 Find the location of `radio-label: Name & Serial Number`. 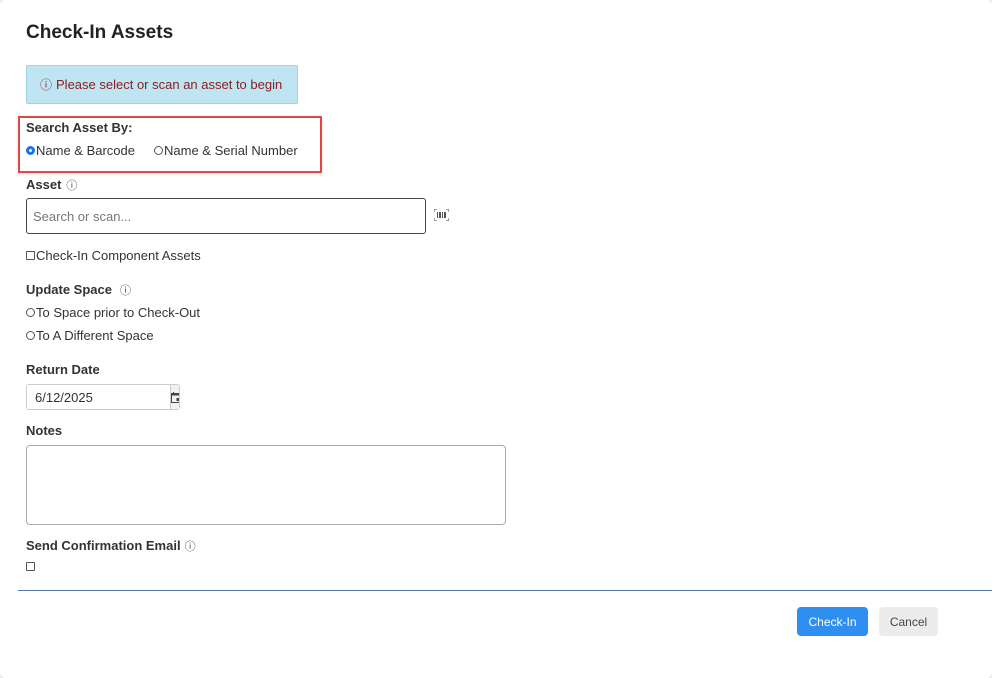

radio-label: Name & Serial Number is located at coordinates (231, 150).